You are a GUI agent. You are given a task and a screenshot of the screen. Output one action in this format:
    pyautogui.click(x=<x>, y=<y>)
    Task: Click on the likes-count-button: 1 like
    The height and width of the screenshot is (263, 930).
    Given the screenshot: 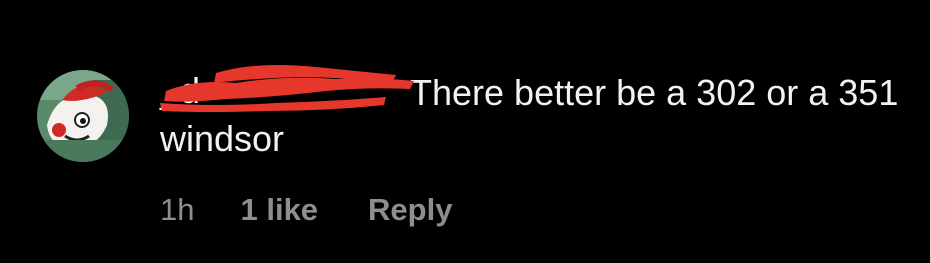 What is the action you would take?
    pyautogui.click(x=279, y=210)
    